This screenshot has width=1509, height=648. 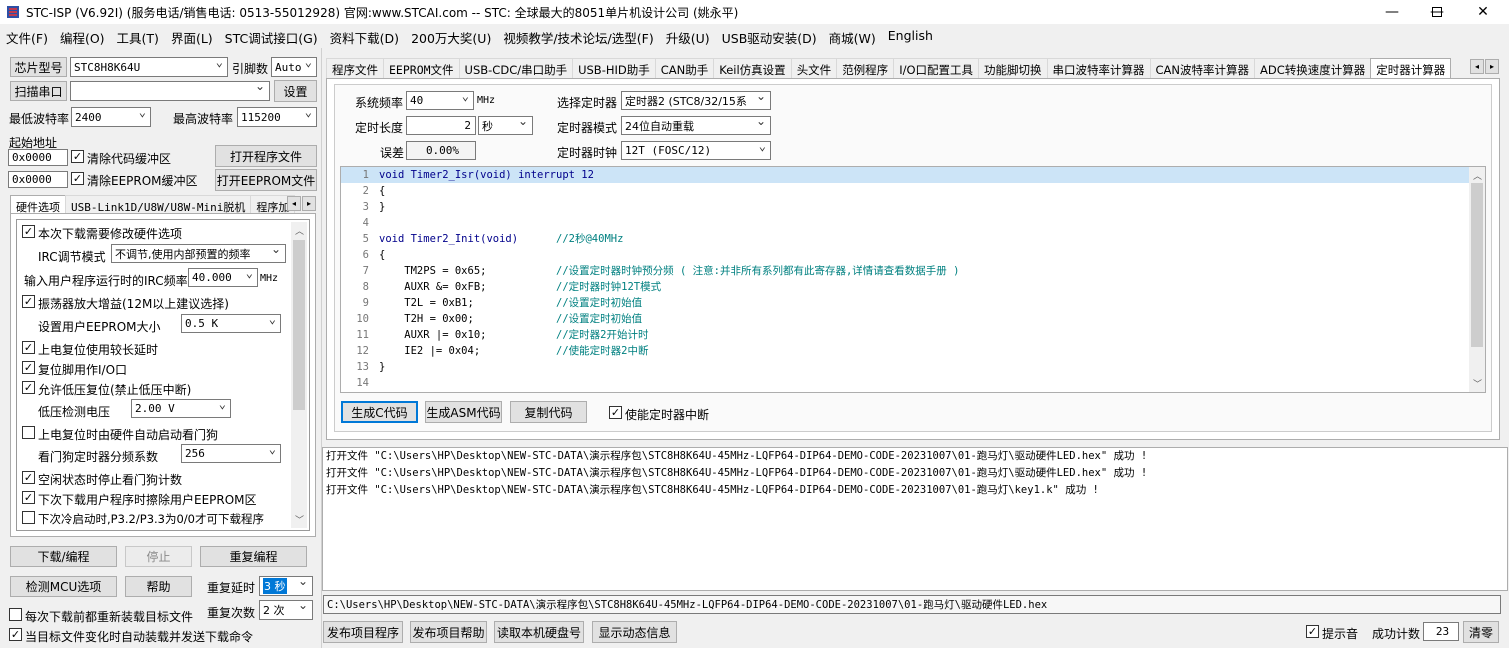 I want to click on menu-usb-driver: USB驱动安装(D), so click(x=769, y=36).